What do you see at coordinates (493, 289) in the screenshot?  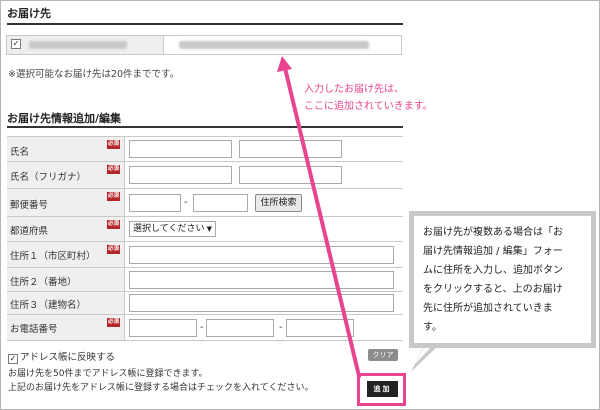 I see `callout-line: をクリックすると、上のお届け` at bounding box center [493, 289].